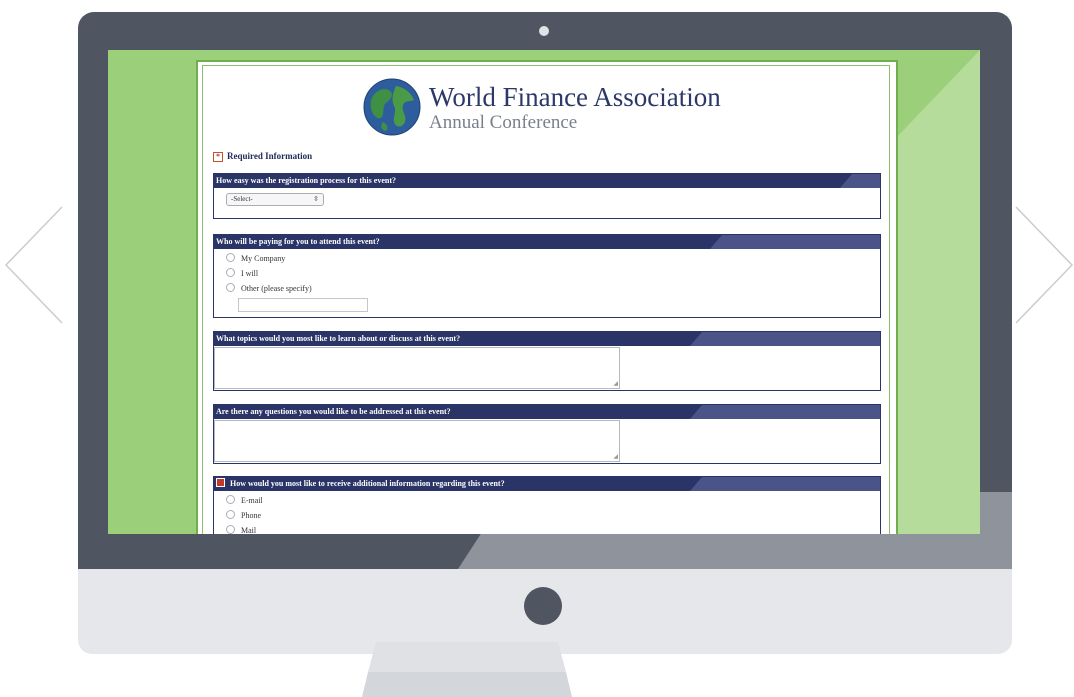  Describe the element at coordinates (263, 258) in the screenshot. I see `option-label: My Company` at that location.